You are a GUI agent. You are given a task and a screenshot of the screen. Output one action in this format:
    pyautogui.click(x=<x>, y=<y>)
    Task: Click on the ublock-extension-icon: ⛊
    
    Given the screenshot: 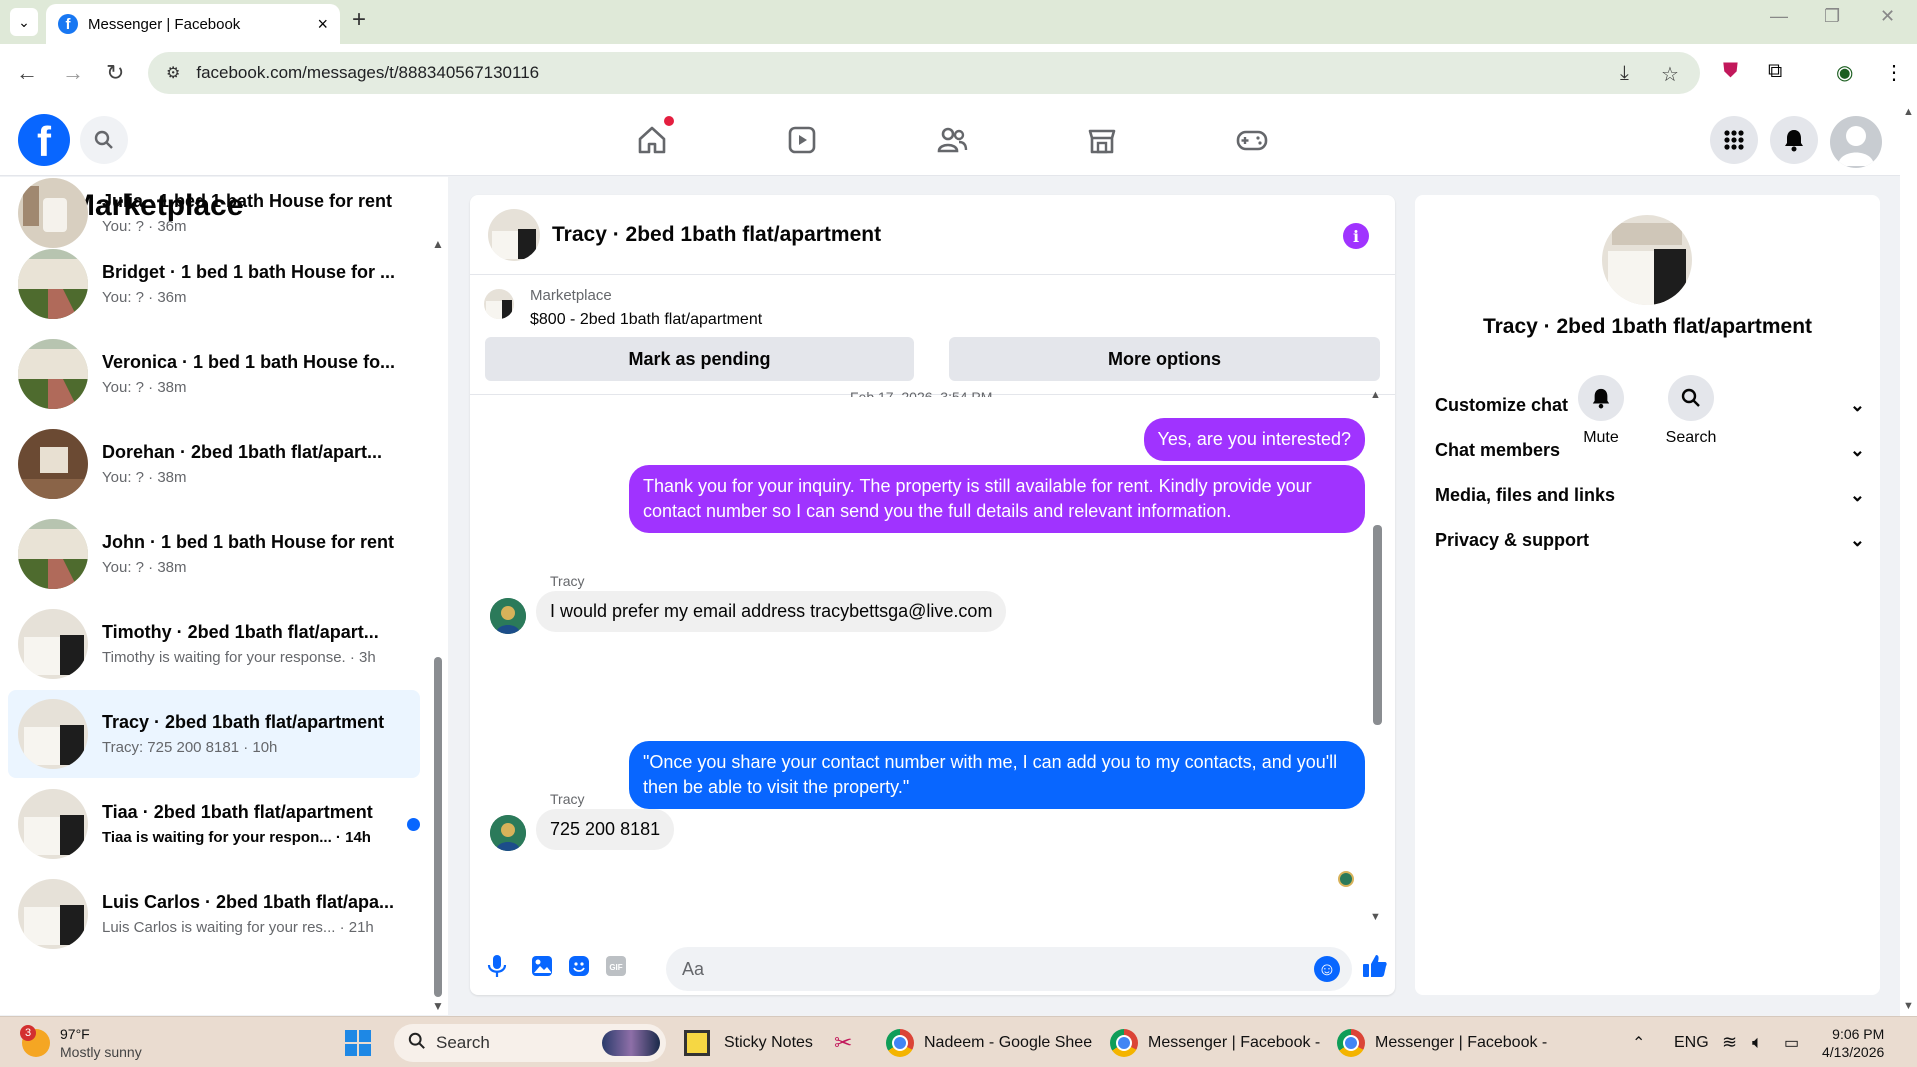 What is the action you would take?
    pyautogui.click(x=1730, y=71)
    